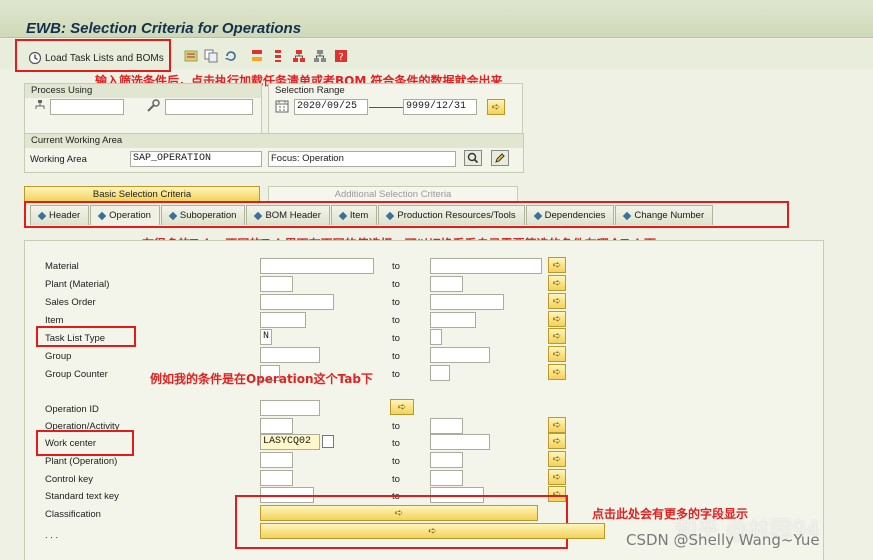 The image size is (873, 560). I want to click on item-multi-button: ➪, so click(557, 319).